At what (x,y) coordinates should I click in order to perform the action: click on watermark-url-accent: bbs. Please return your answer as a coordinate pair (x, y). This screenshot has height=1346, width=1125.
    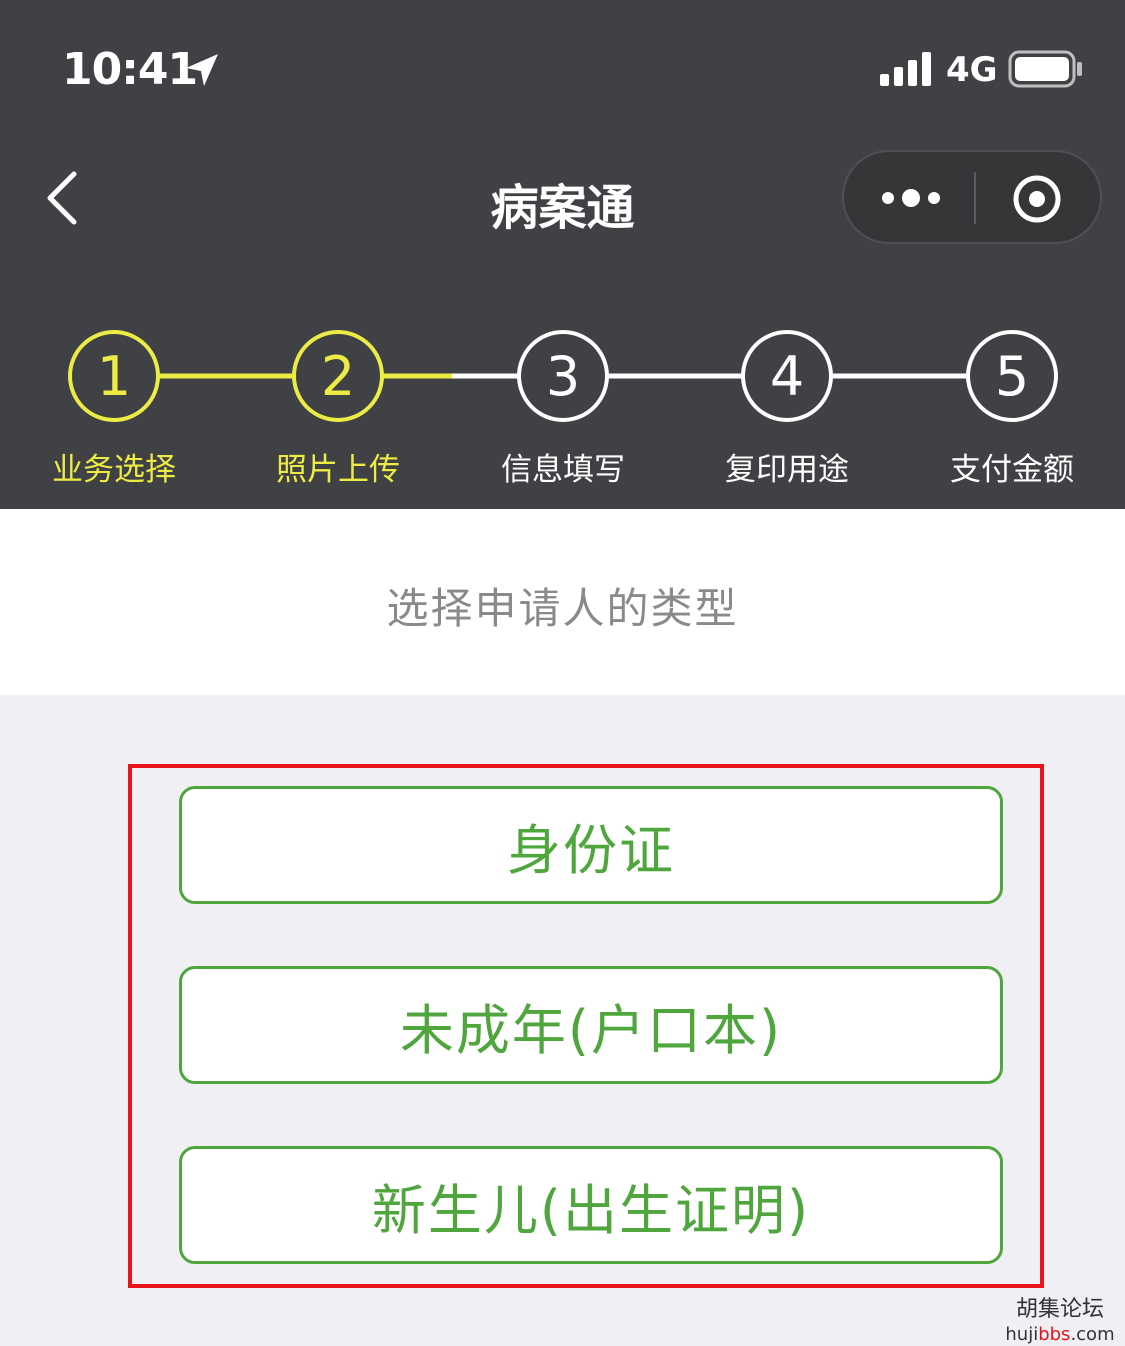
    Looking at the image, I should click on (1054, 1334).